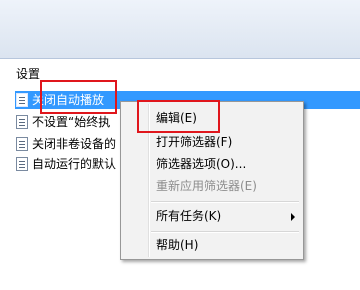  What do you see at coordinates (206, 186) in the screenshot?
I see `menu-item-reapply-filter: 重新应用筛选器(E)` at bounding box center [206, 186].